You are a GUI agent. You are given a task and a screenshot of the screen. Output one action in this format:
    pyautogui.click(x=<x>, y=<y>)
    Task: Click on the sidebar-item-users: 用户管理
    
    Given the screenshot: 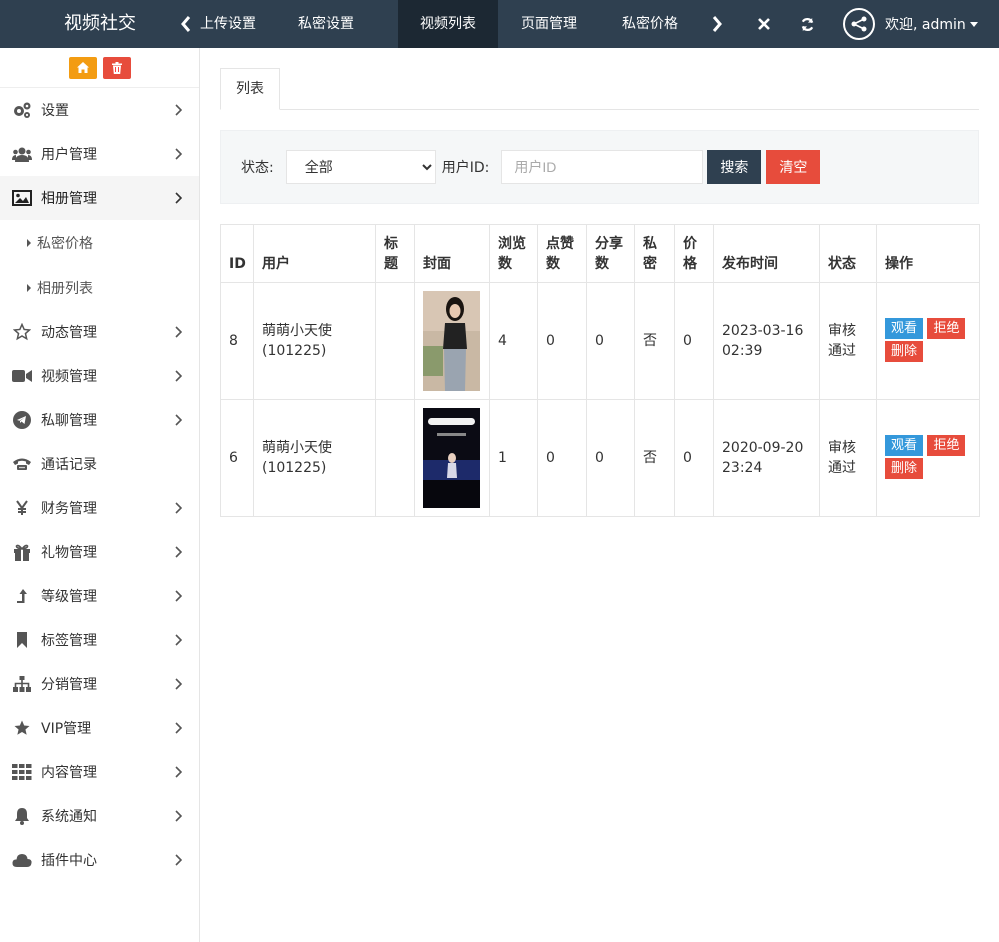 What is the action you would take?
    pyautogui.click(x=99, y=154)
    